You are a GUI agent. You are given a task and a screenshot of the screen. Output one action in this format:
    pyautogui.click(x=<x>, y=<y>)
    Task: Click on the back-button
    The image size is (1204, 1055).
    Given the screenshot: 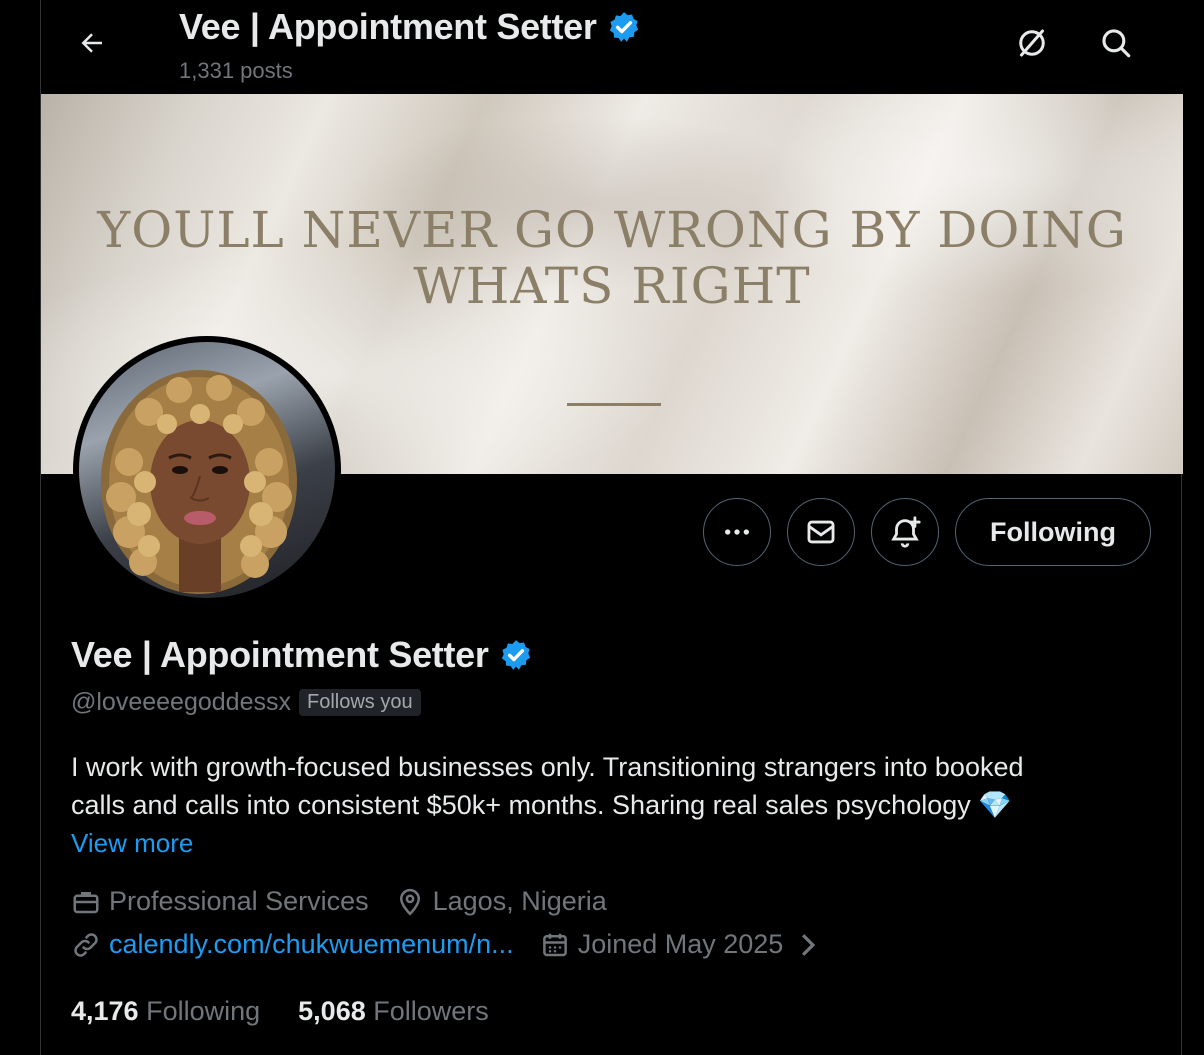 What is the action you would take?
    pyautogui.click(x=92, y=43)
    